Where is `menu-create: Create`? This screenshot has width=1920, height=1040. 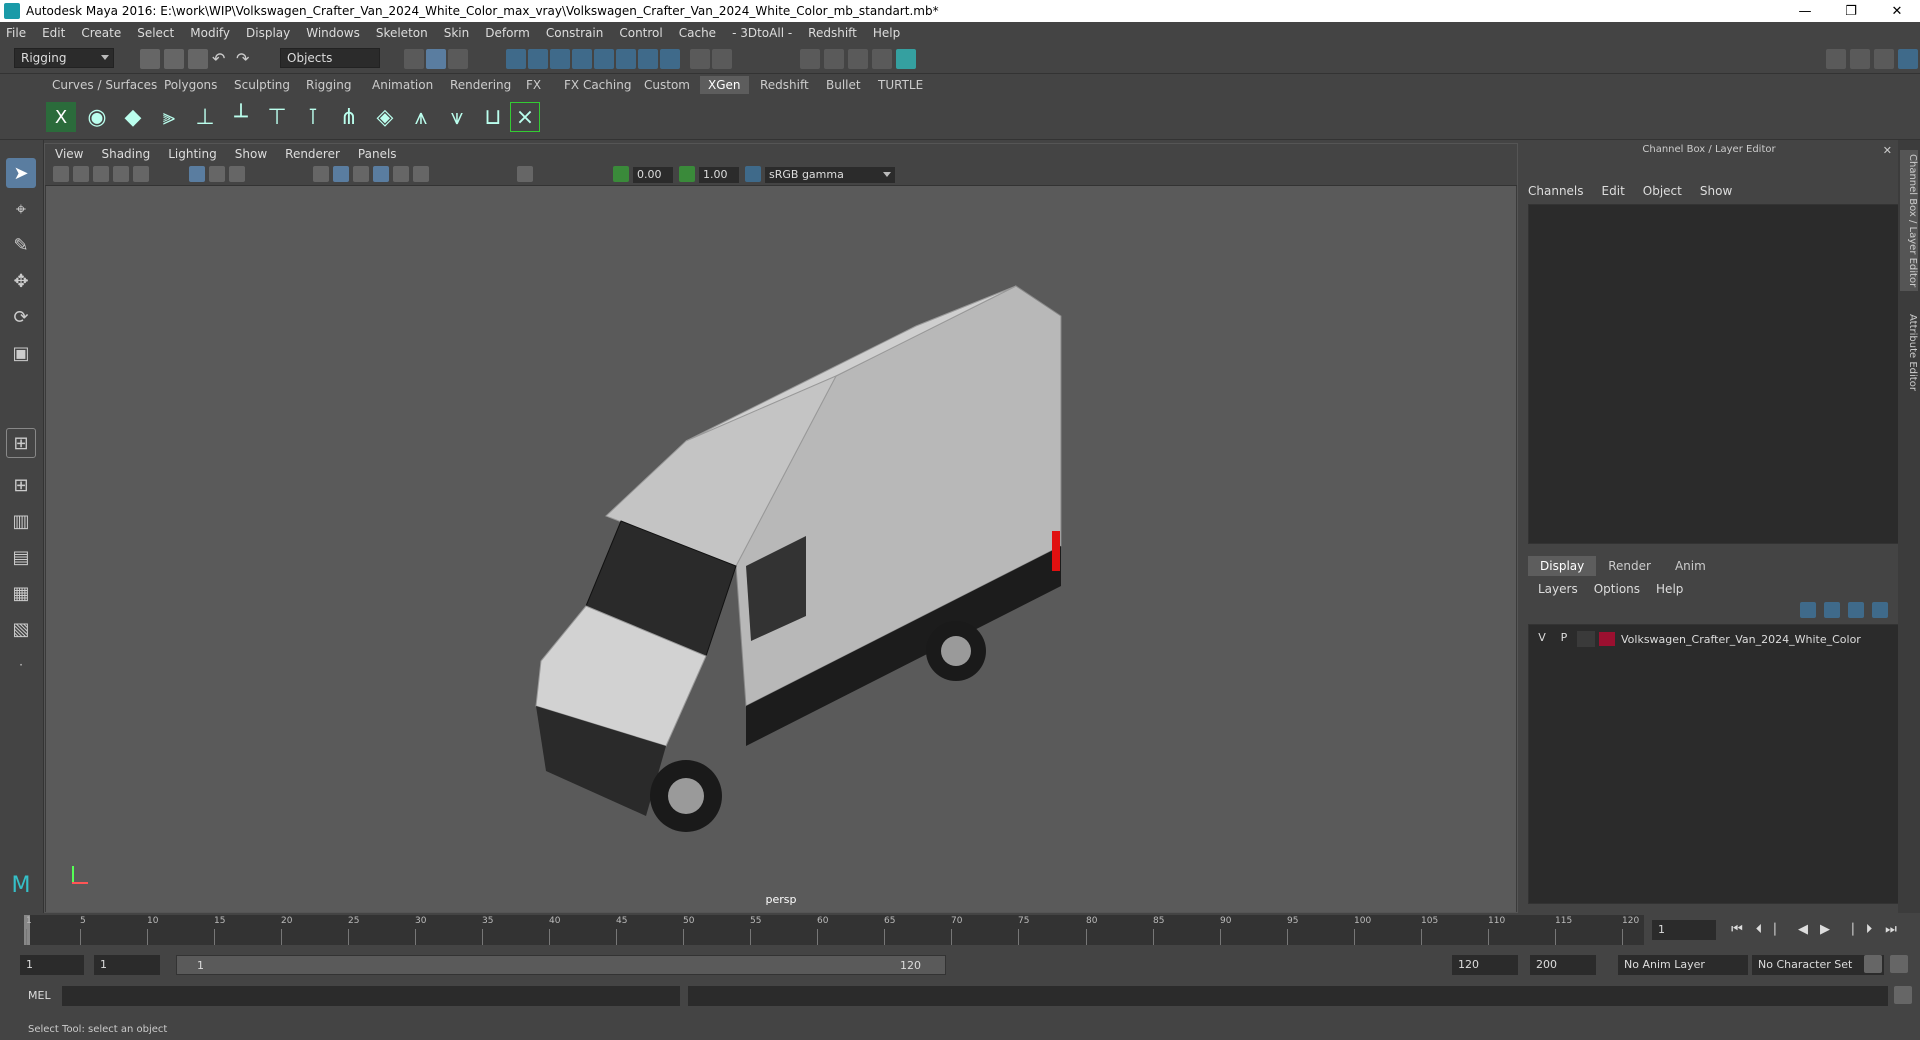
menu-create: Create is located at coordinates (101, 33).